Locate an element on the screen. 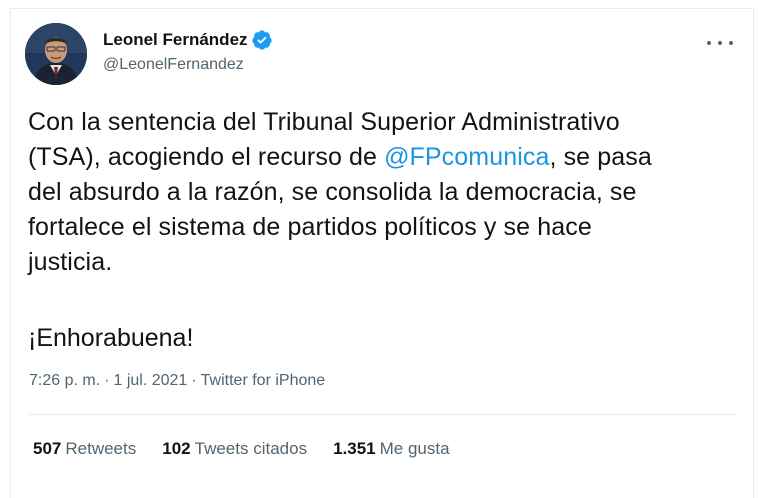 The height and width of the screenshot is (498, 765). quotes-label: Tweets citados is located at coordinates (251, 448).